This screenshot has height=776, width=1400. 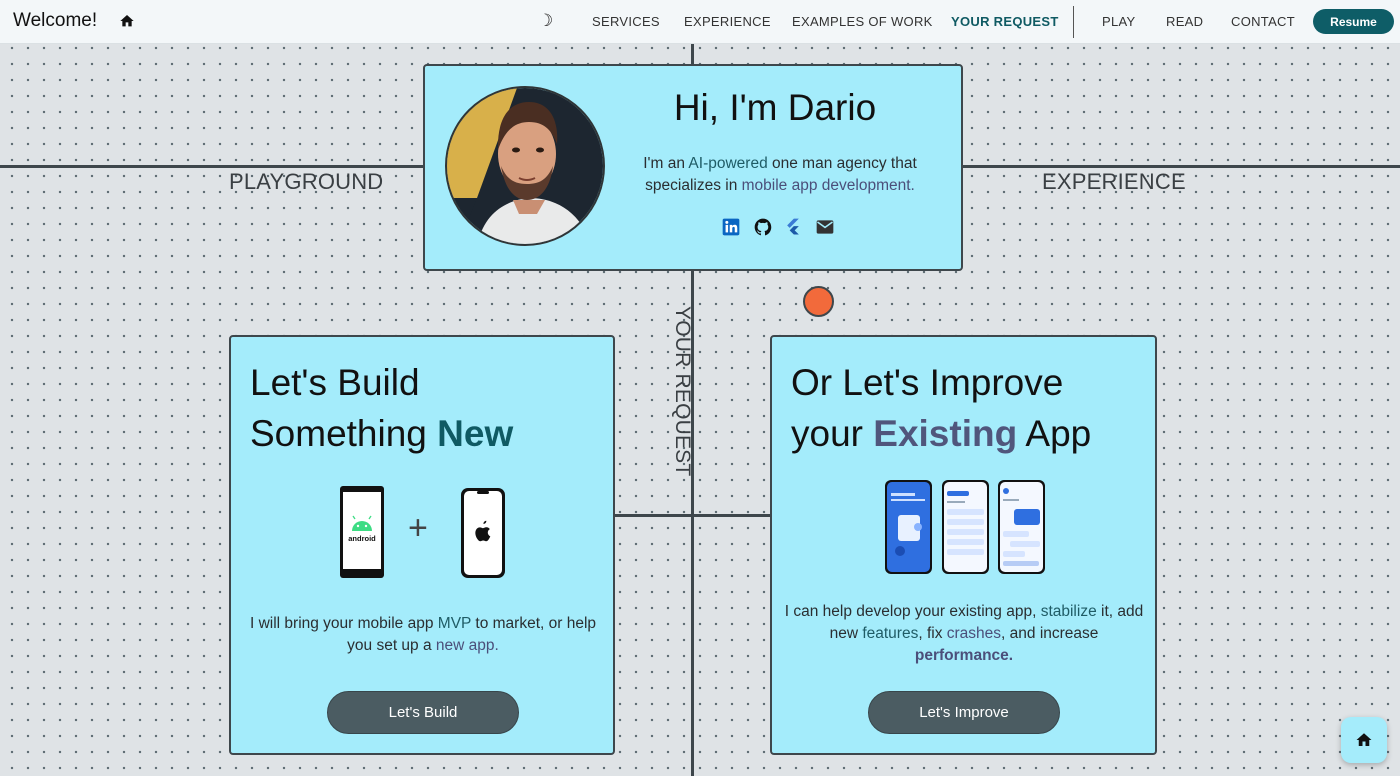 What do you see at coordinates (418, 528) in the screenshot?
I see `plus-sign: +` at bounding box center [418, 528].